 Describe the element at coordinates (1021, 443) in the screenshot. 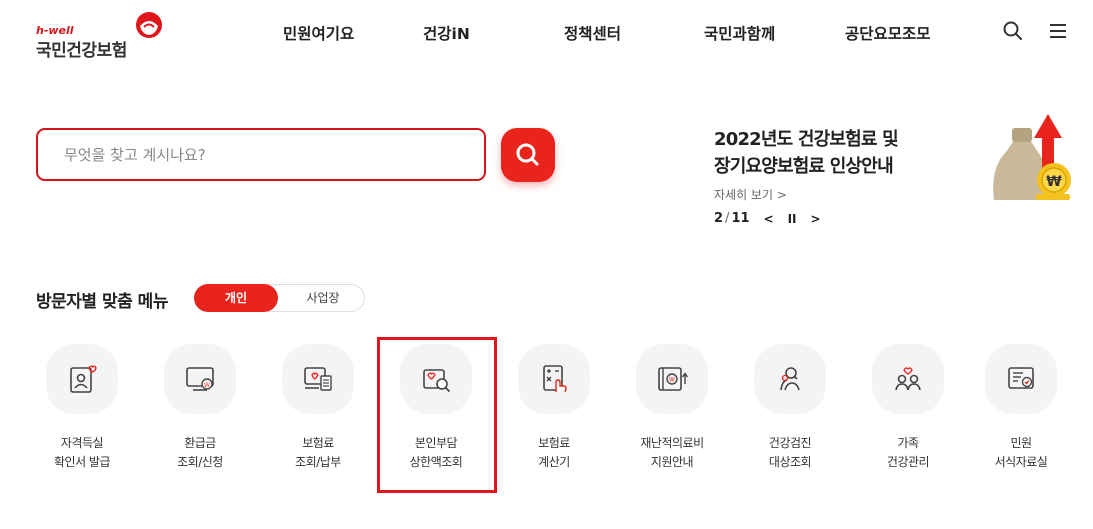

I see `menu-label-line1: 민원` at that location.